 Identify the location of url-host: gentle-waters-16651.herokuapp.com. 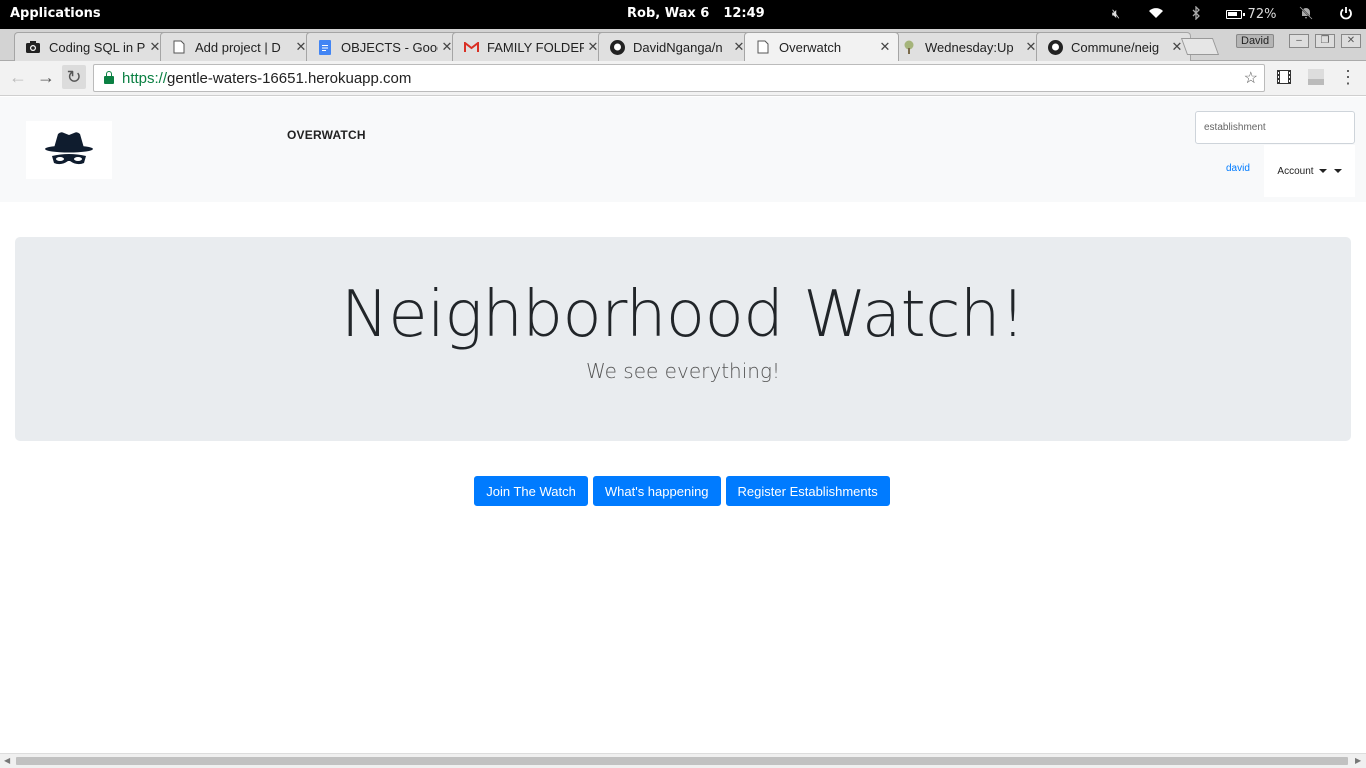
(289, 78).